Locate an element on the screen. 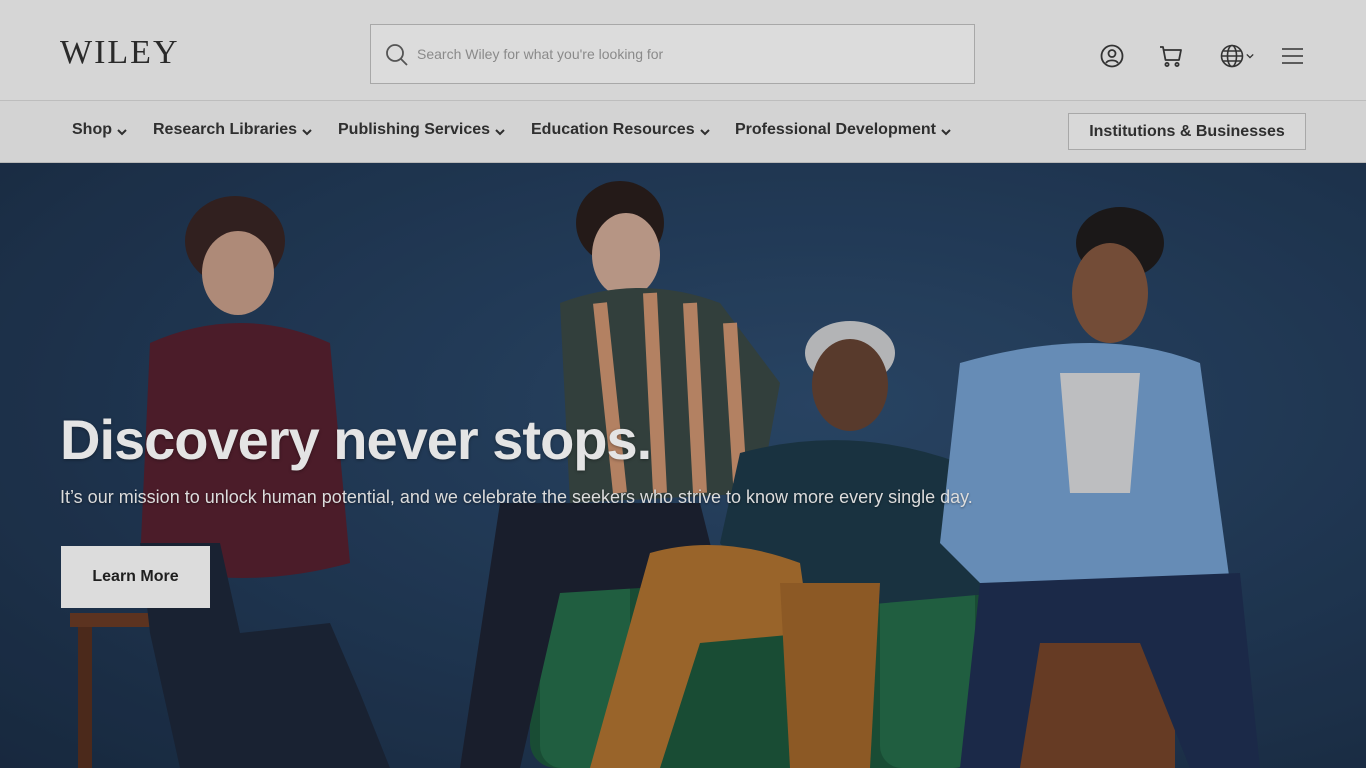 This screenshot has height=768, width=1366. cart-icon is located at coordinates (1171, 56).